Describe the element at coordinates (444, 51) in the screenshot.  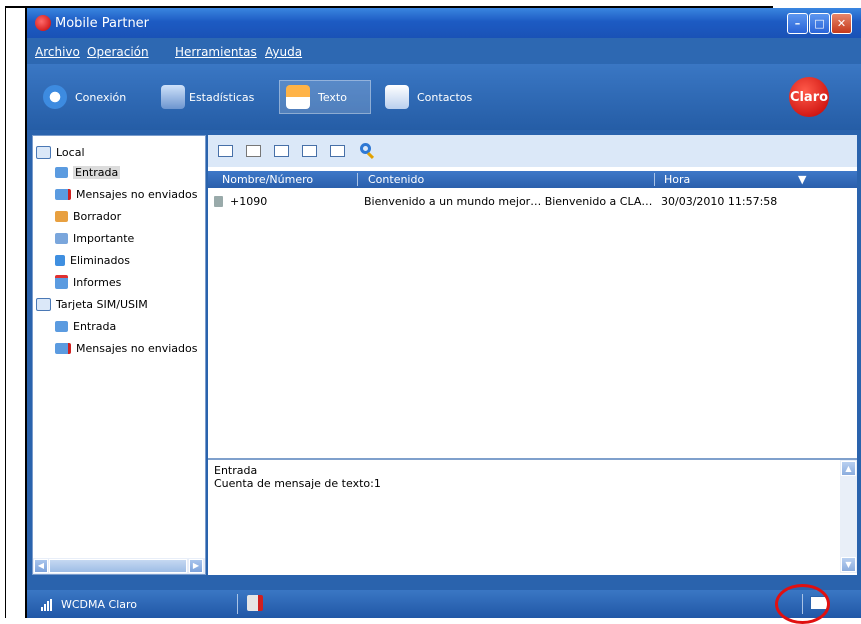
I see `menu-bar: Archivo Operación Herramientas Ayuda` at that location.